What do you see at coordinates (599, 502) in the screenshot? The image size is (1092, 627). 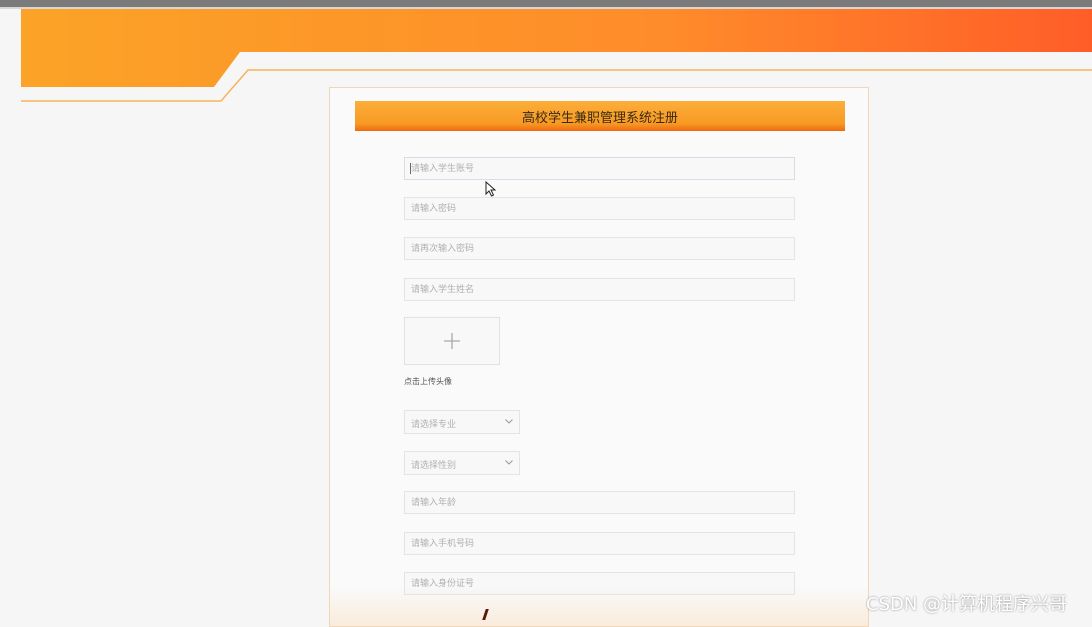 I see `age-input` at bounding box center [599, 502].